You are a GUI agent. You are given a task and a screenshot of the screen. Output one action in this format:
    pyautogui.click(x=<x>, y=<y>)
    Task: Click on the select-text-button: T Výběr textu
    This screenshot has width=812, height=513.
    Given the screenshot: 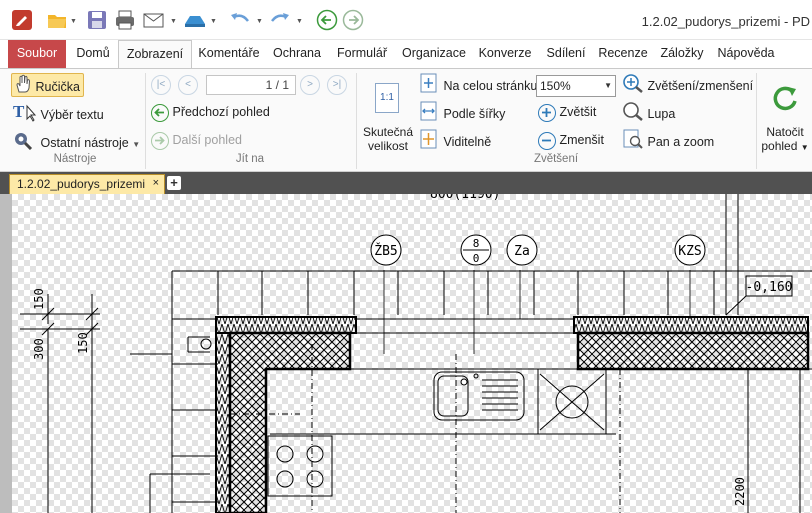 What is the action you would take?
    pyautogui.click(x=58, y=114)
    